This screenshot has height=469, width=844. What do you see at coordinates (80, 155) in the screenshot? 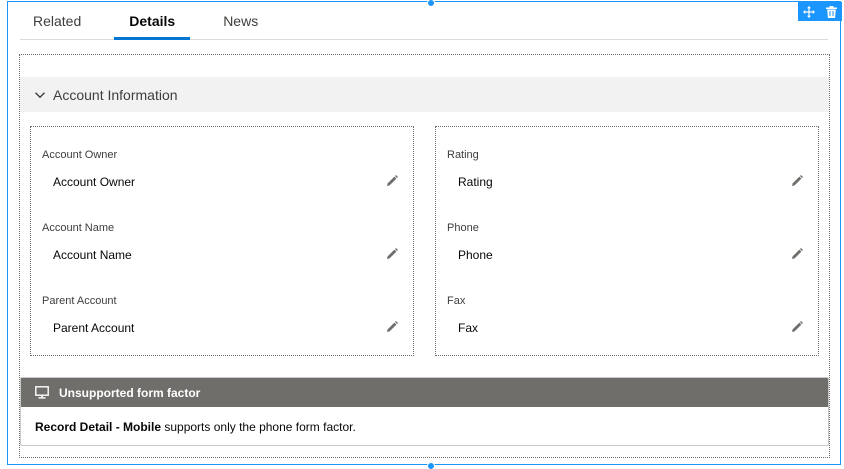
I see `field-label: Account Owner` at bounding box center [80, 155].